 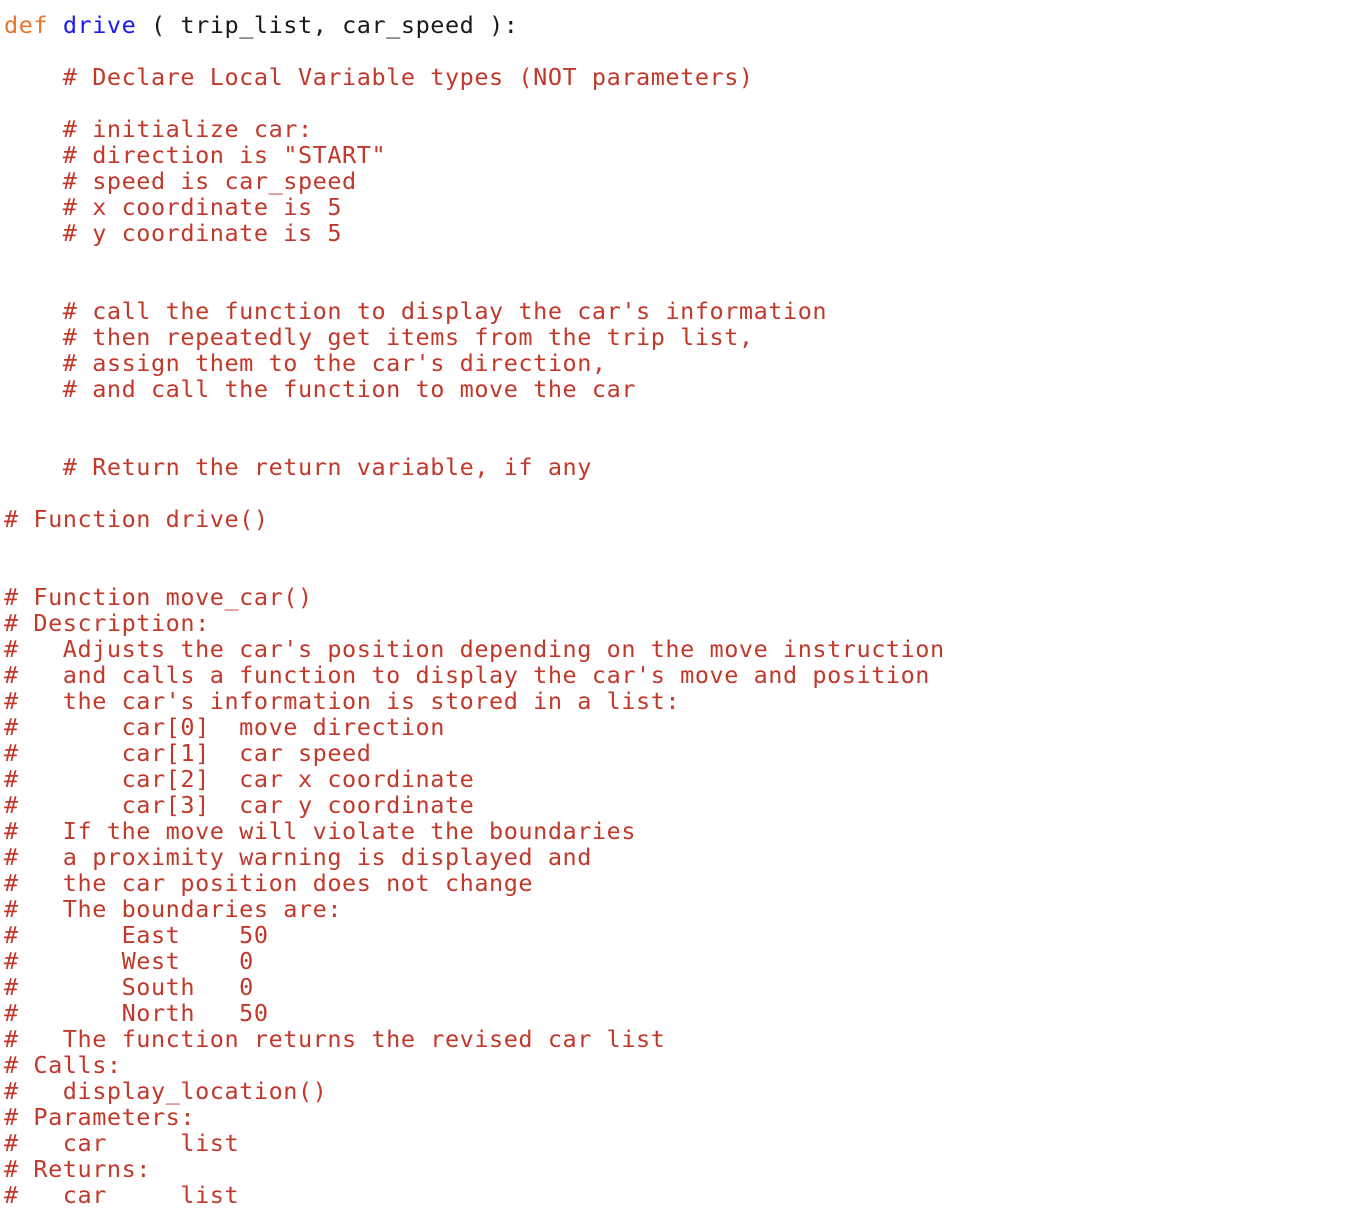 I want to click on code-line-comment: # The boundaries are:, so click(x=682, y=909).